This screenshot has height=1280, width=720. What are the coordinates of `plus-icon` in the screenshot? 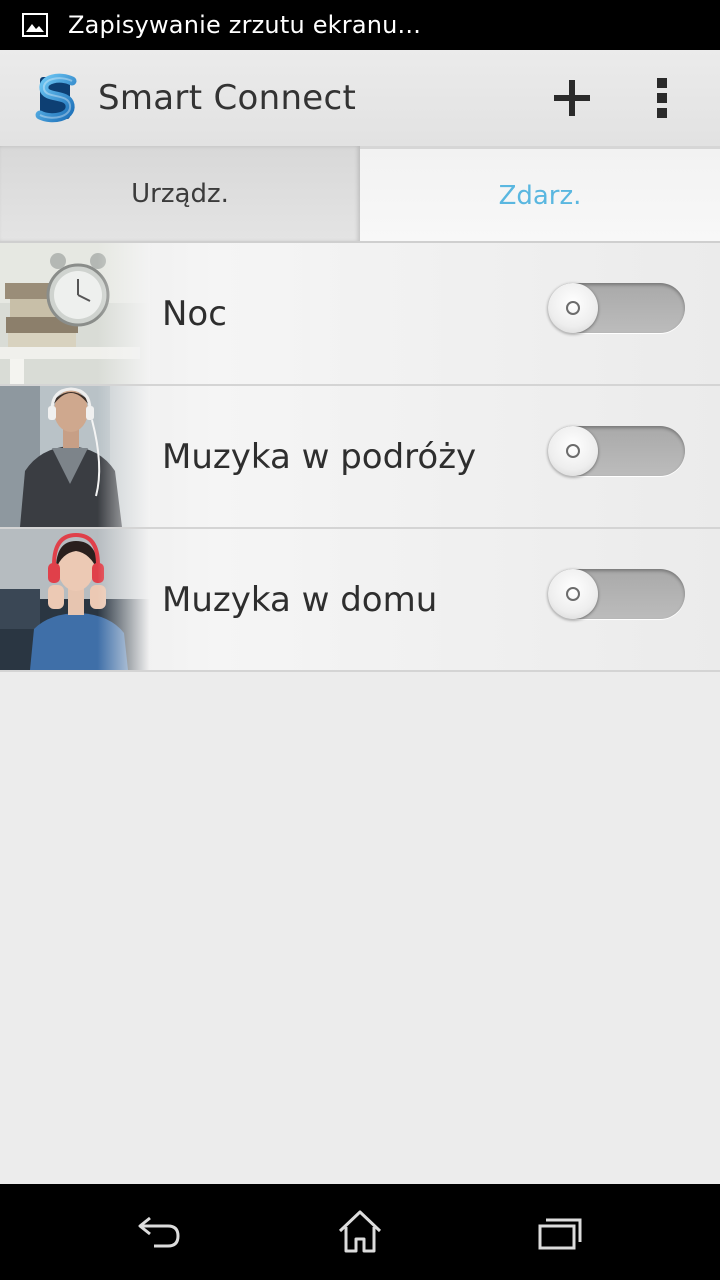 It's located at (572, 98).